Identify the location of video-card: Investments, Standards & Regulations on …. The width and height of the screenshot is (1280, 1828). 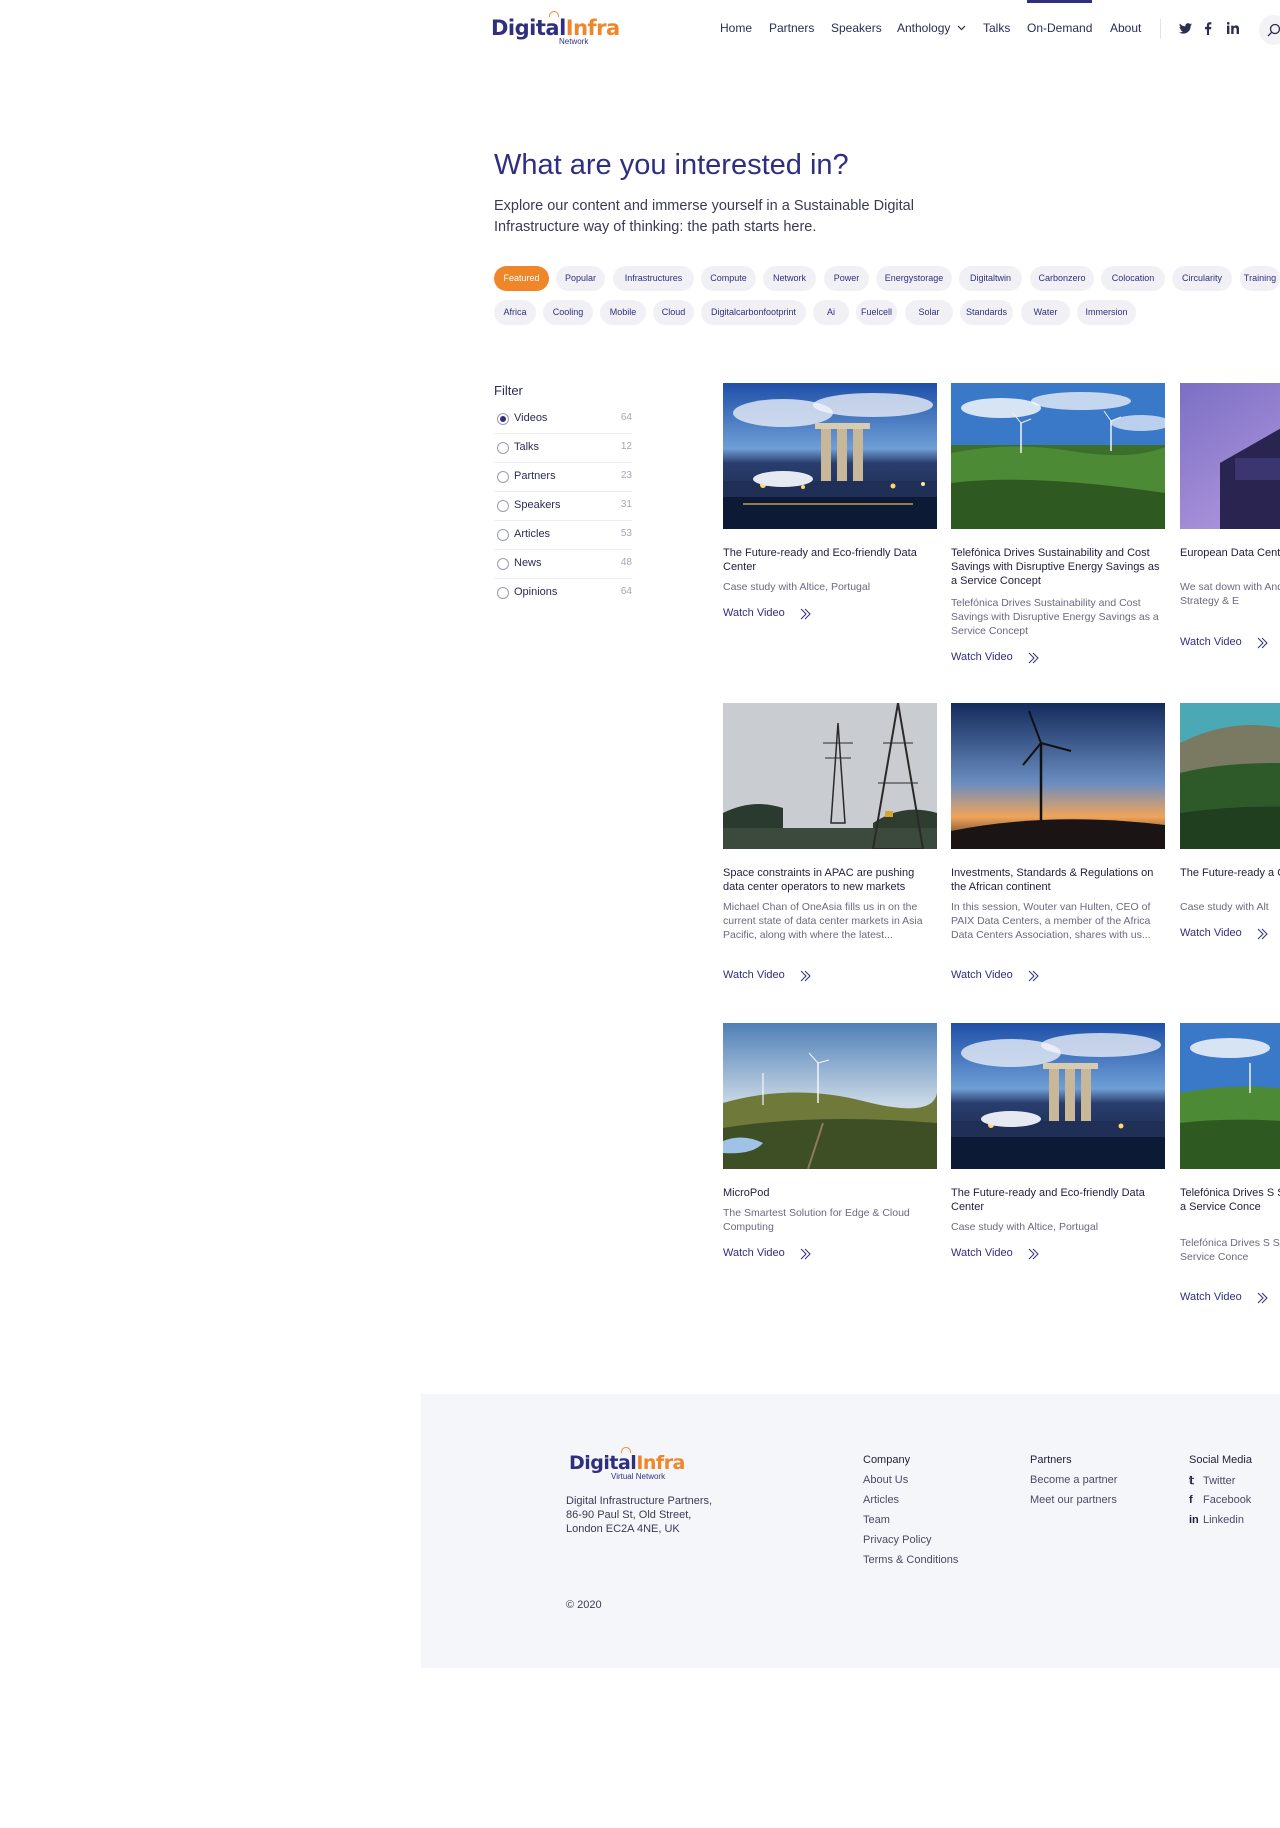
(1058, 848).